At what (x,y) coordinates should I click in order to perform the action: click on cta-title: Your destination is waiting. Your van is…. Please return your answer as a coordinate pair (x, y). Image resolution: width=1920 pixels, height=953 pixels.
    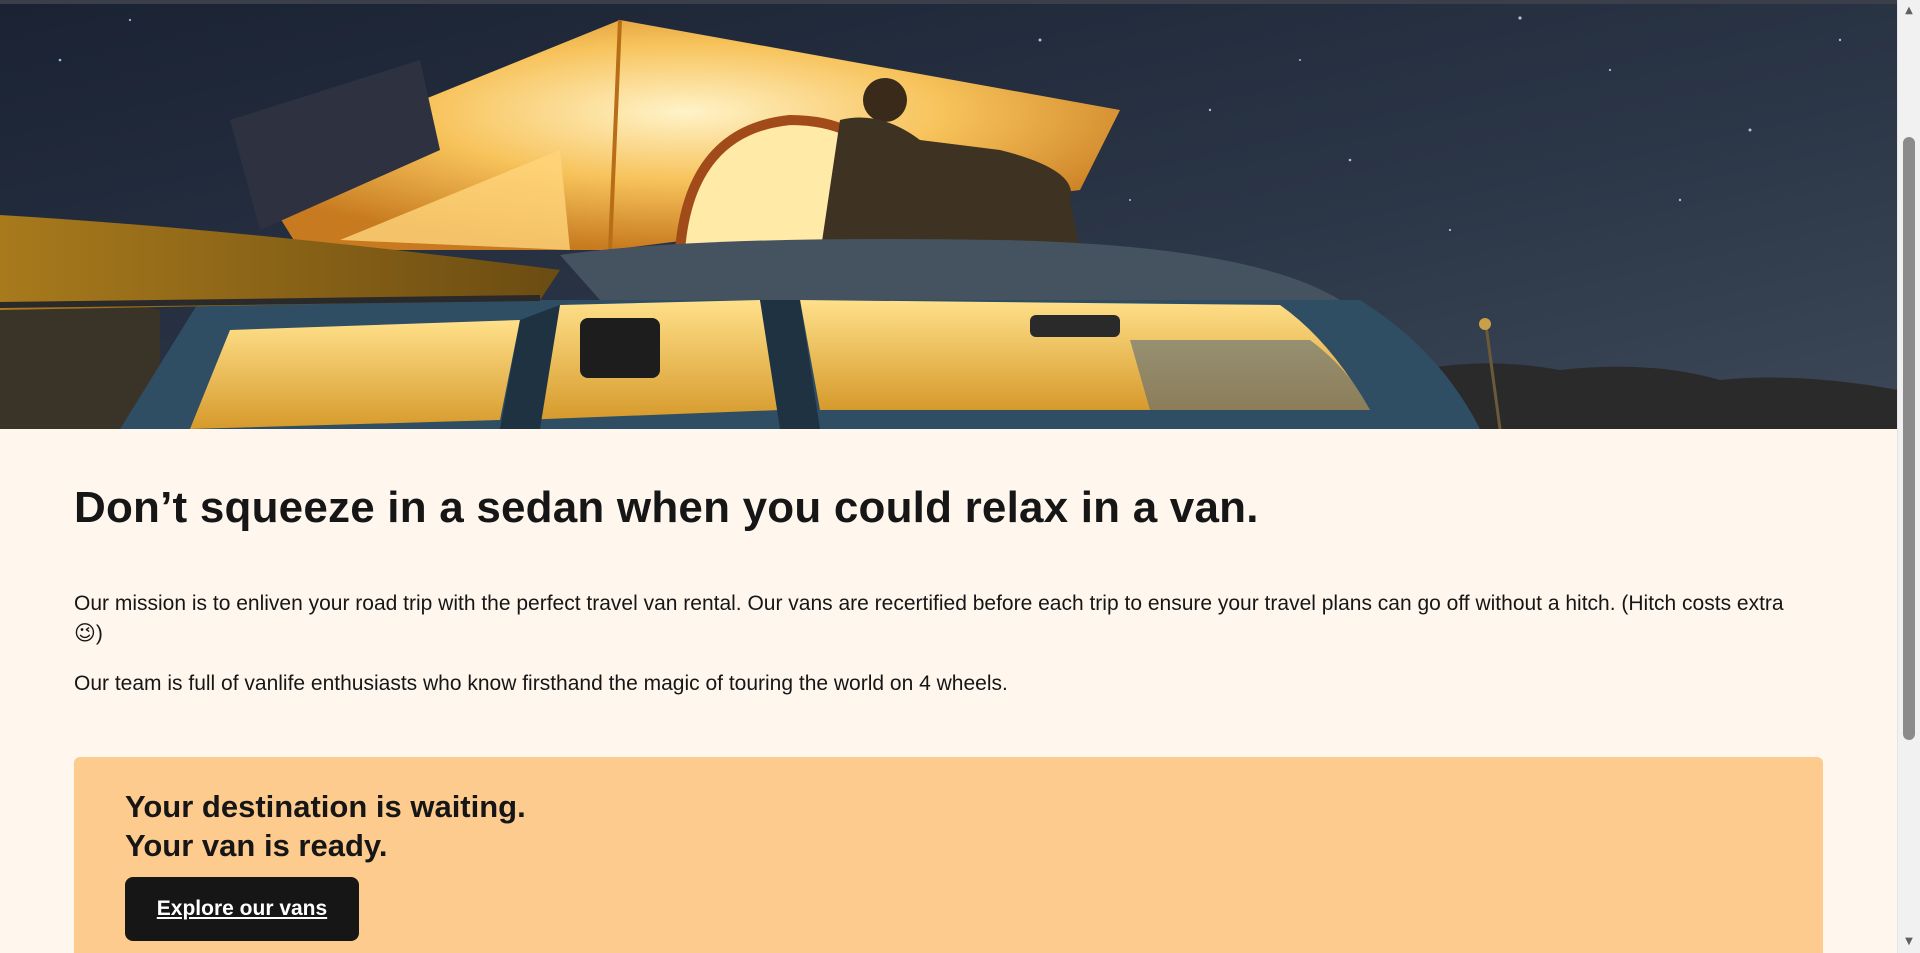
    Looking at the image, I should click on (325, 826).